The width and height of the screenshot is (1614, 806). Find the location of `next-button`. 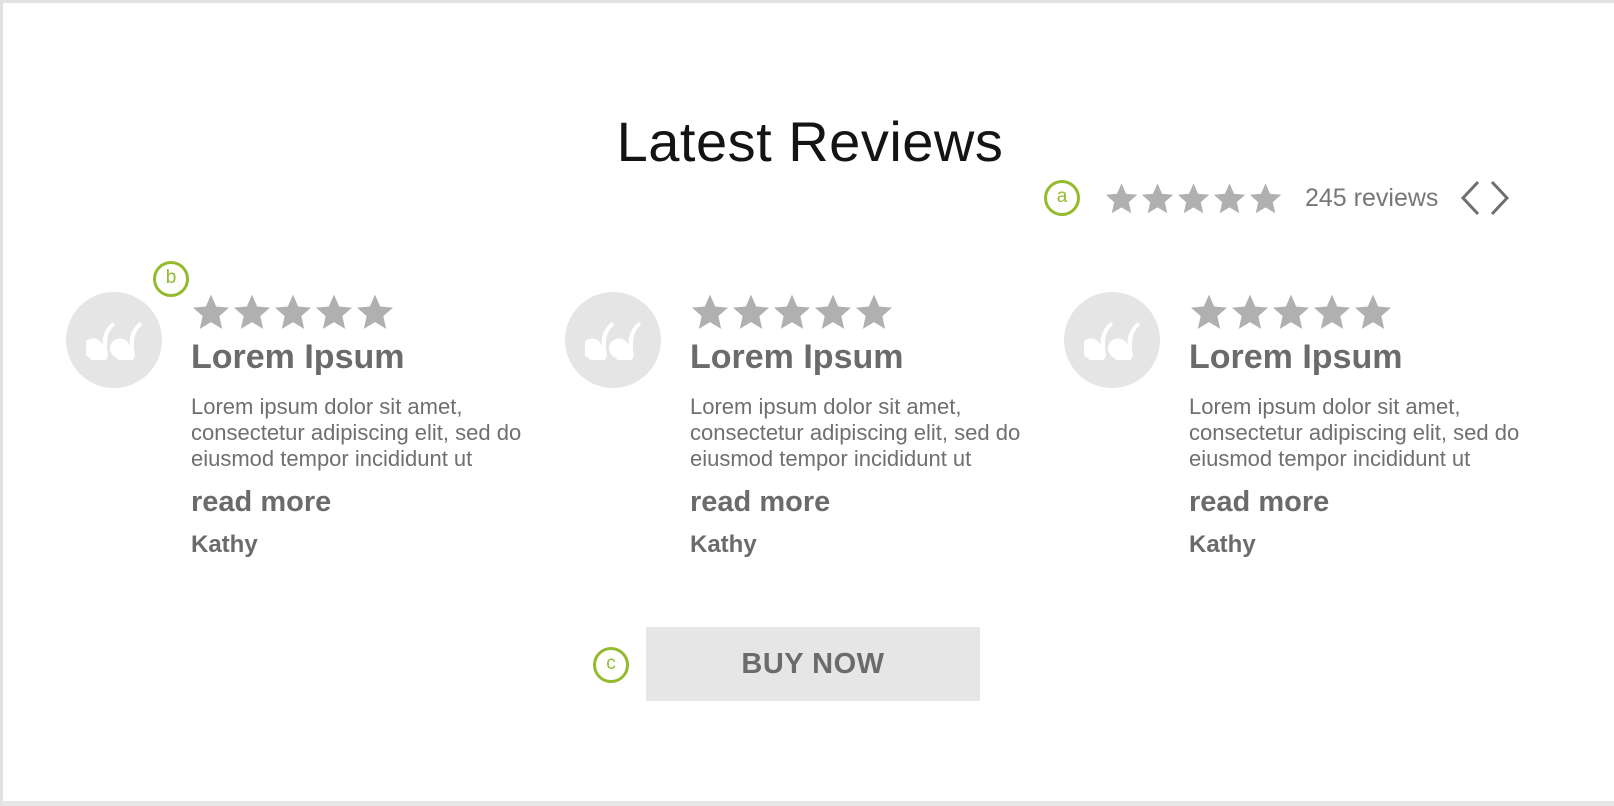

next-button is located at coordinates (1500, 198).